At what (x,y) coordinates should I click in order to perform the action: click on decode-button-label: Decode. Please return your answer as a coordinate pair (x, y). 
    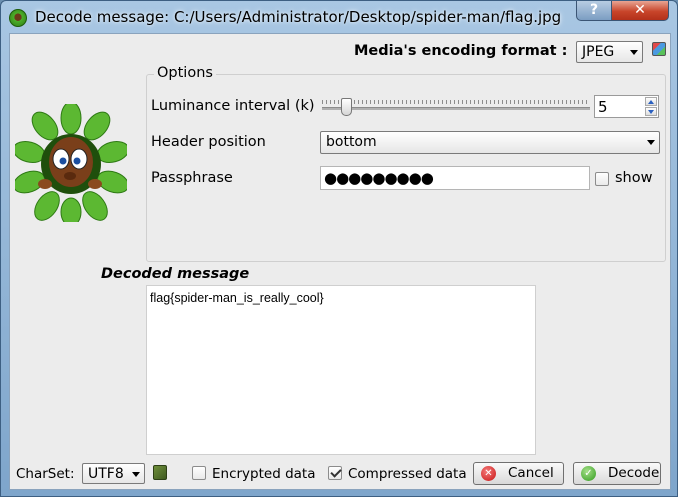
    Looking at the image, I should click on (634, 473).